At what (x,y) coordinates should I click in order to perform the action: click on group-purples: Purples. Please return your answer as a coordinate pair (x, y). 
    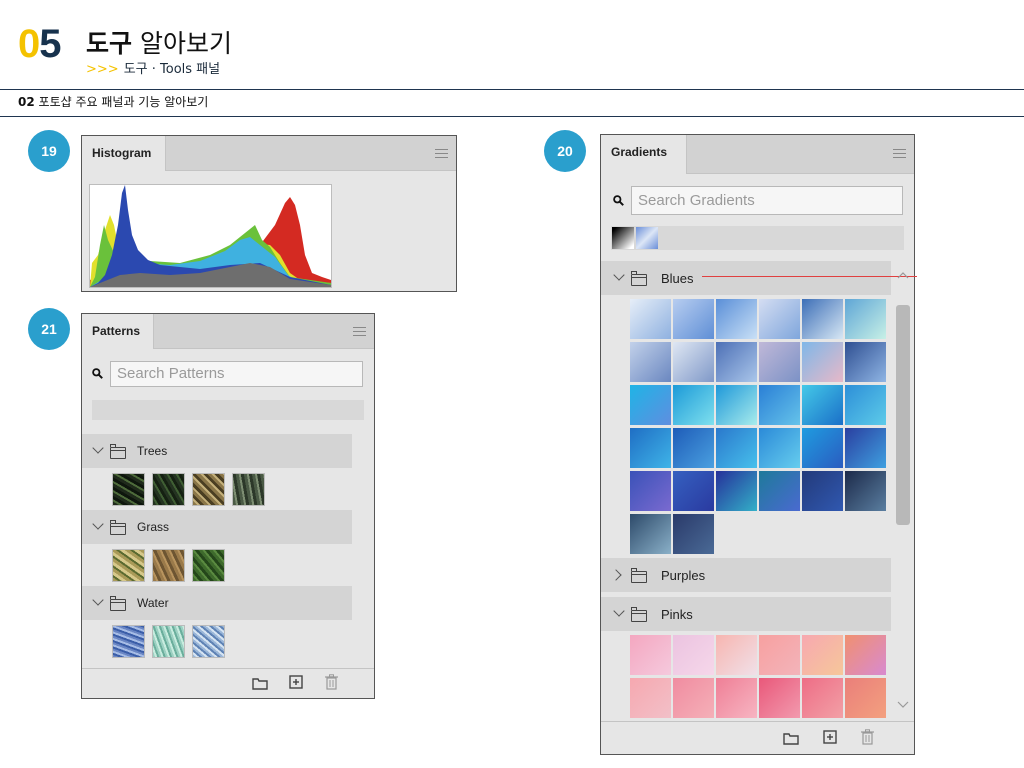
    Looking at the image, I should click on (746, 575).